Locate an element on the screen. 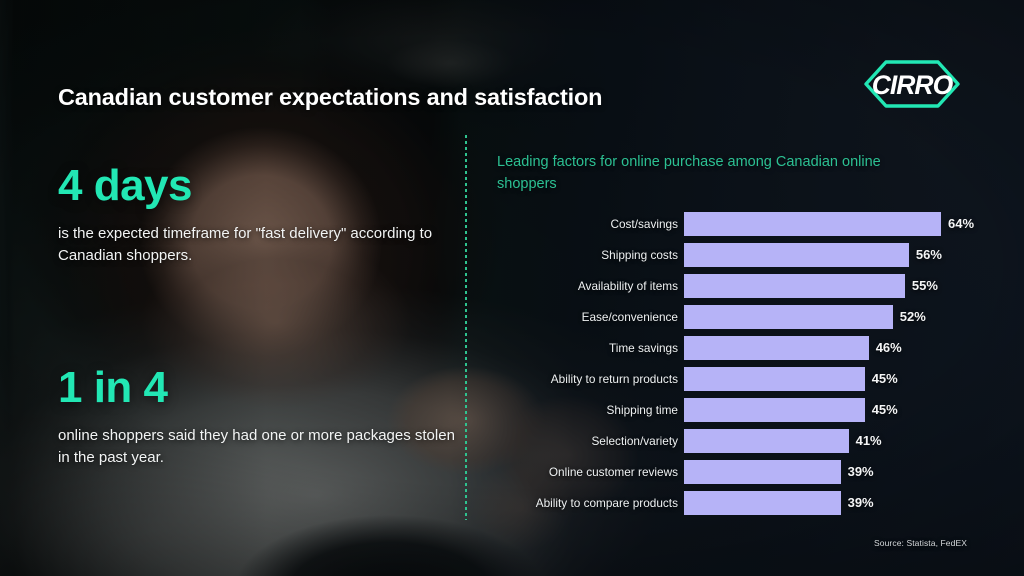 The width and height of the screenshot is (1024, 576). source-attribution: Source: Statista, FedEX is located at coordinates (920, 543).